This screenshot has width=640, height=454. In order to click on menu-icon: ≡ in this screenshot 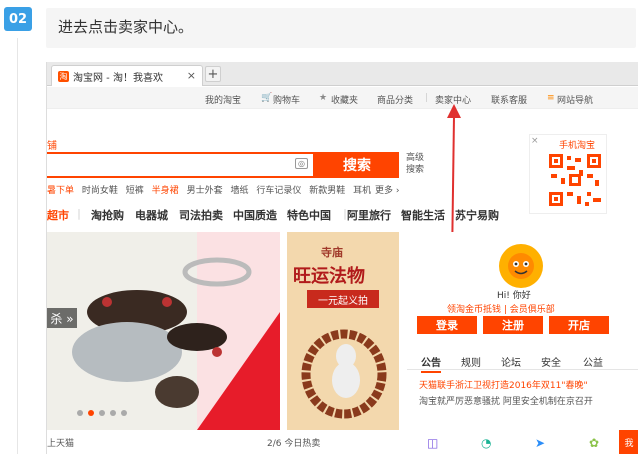, I will do `click(551, 98)`.